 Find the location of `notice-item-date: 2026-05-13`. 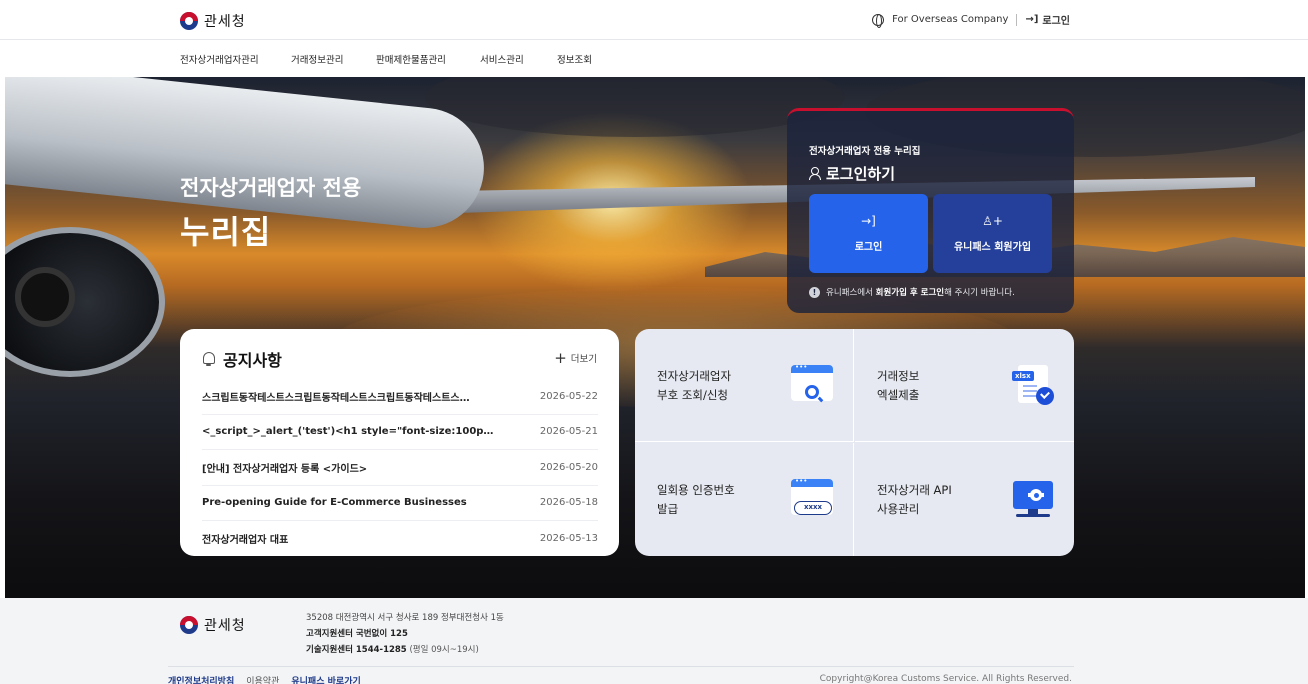

notice-item-date: 2026-05-13 is located at coordinates (568, 539).